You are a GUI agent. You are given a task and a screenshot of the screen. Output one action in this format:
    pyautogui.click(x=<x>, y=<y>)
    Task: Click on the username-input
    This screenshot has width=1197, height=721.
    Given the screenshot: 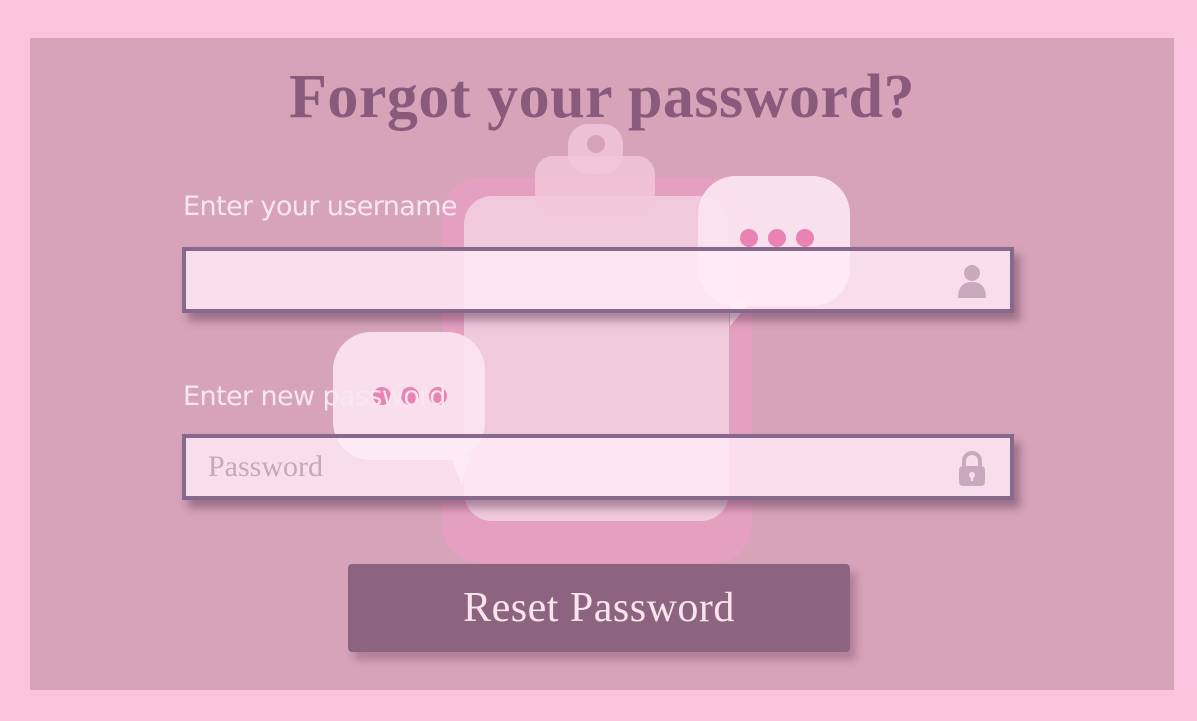 What is the action you would take?
    pyautogui.click(x=598, y=280)
    